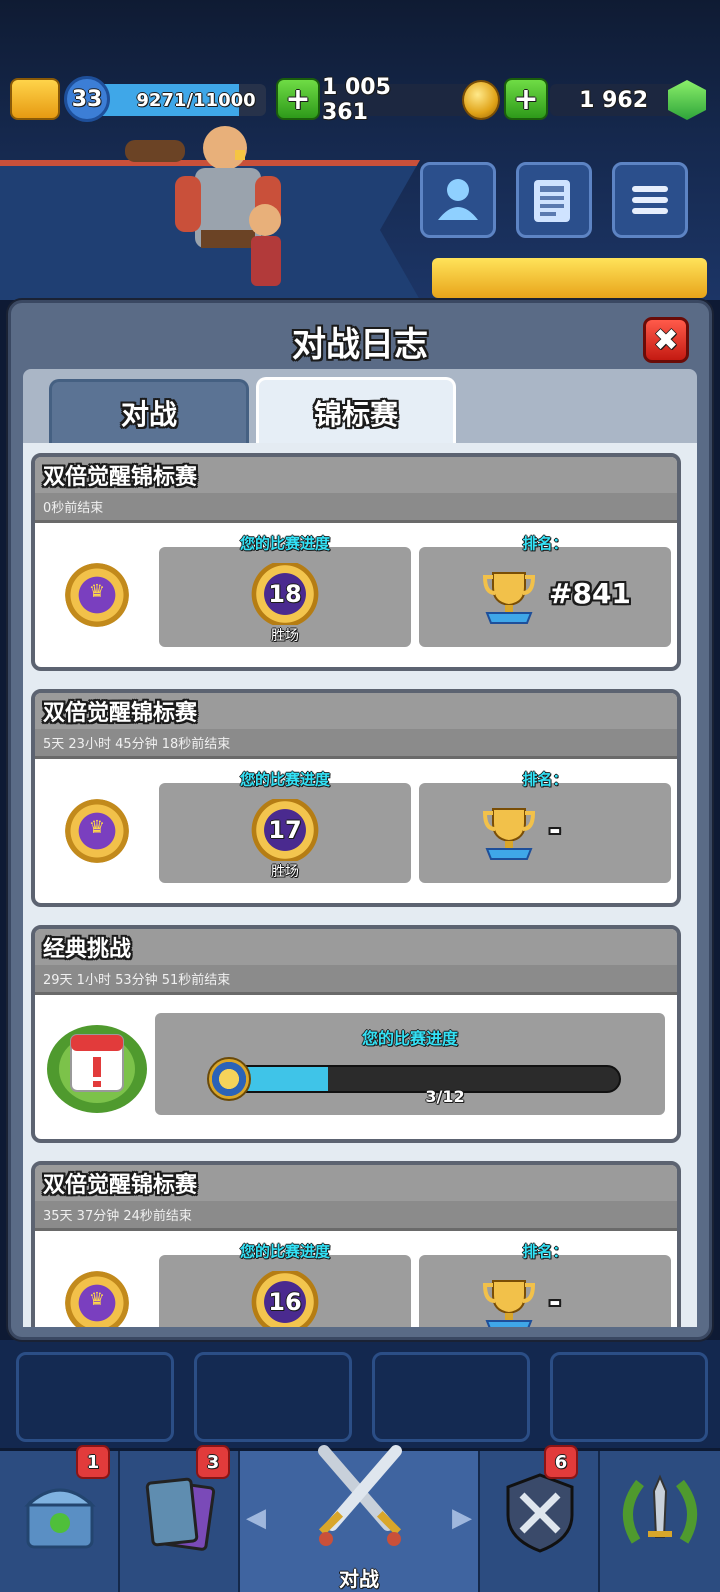  Describe the element at coordinates (356, 1198) in the screenshot. I see `entry-header: 双倍觉醒锦标赛 35天 37分钟 24秒前结束` at that location.